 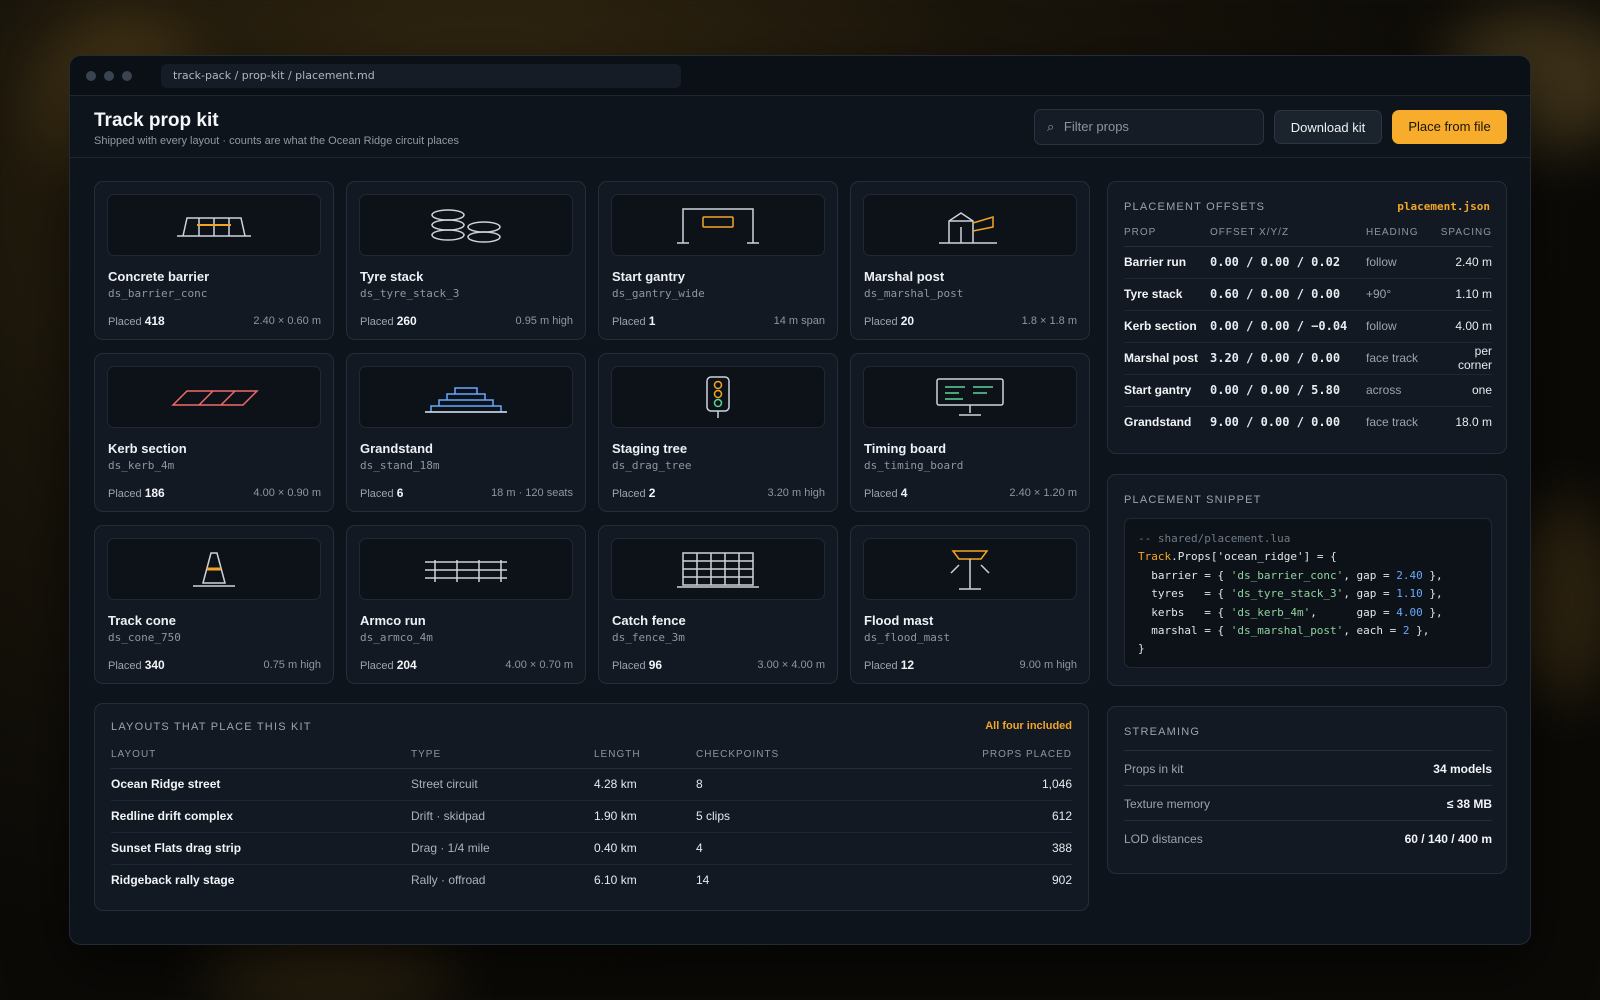 What do you see at coordinates (159, 276) in the screenshot?
I see `prop-name: Concrete barrier` at bounding box center [159, 276].